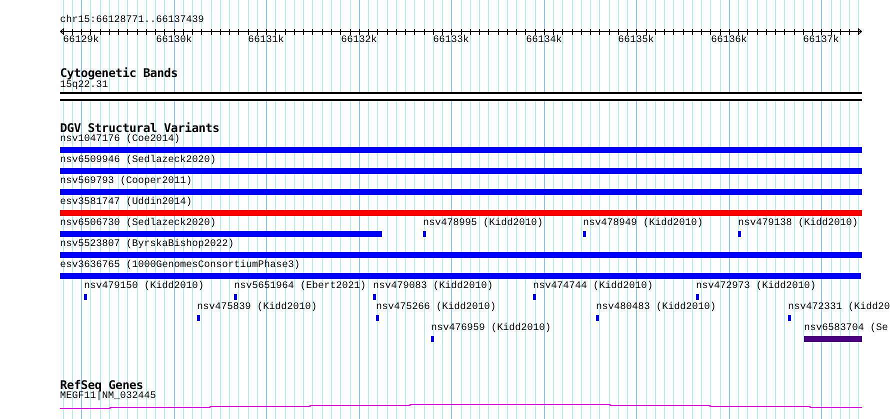 Image resolution: width=890 pixels, height=419 pixels. I want to click on variant-label: nsv1047176 (Coe2014), so click(120, 140).